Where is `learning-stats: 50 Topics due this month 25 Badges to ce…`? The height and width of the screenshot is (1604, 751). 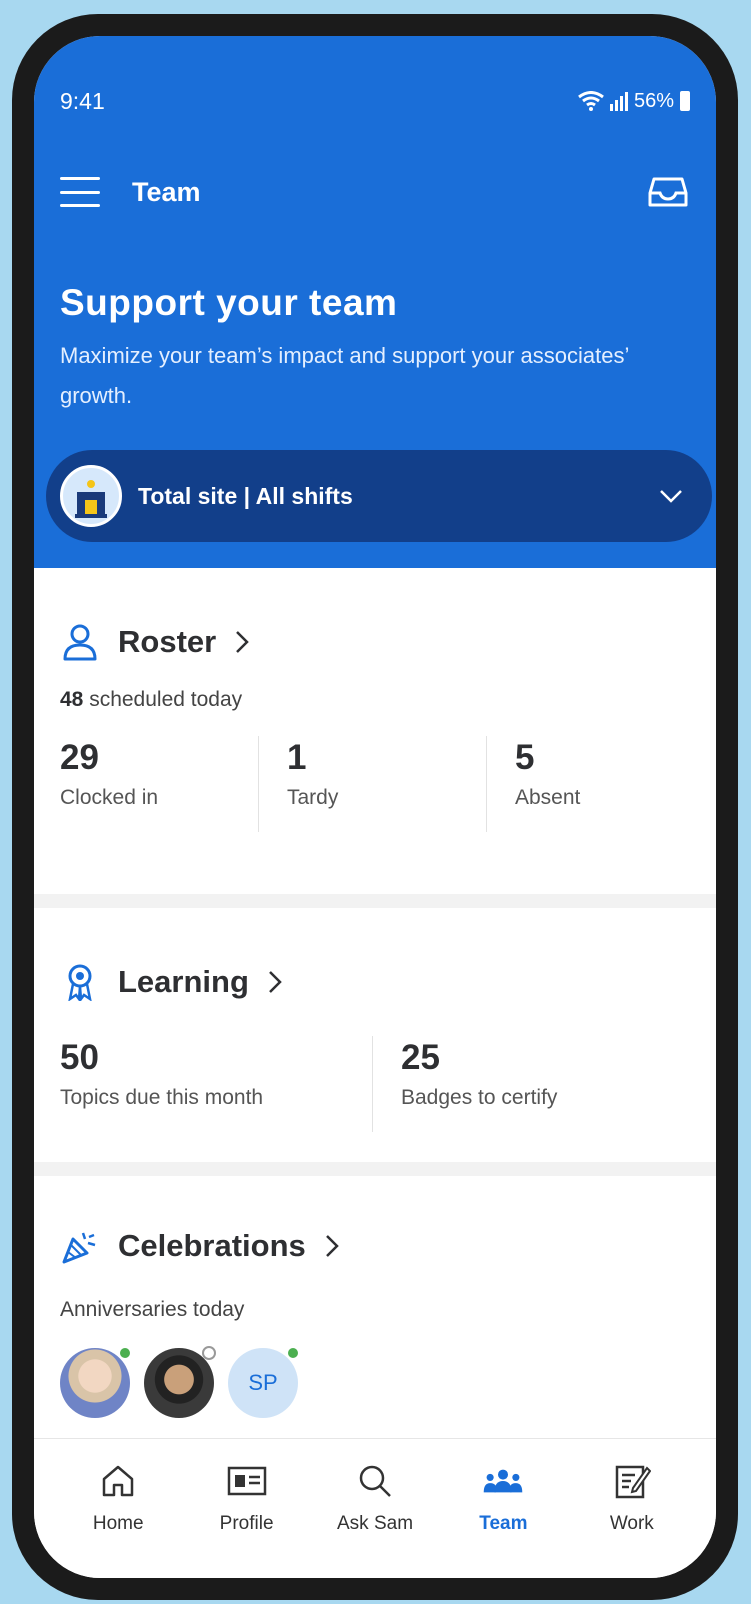
learning-stats: 50 Topics due this month 25 Badges to ce… is located at coordinates (375, 1084).